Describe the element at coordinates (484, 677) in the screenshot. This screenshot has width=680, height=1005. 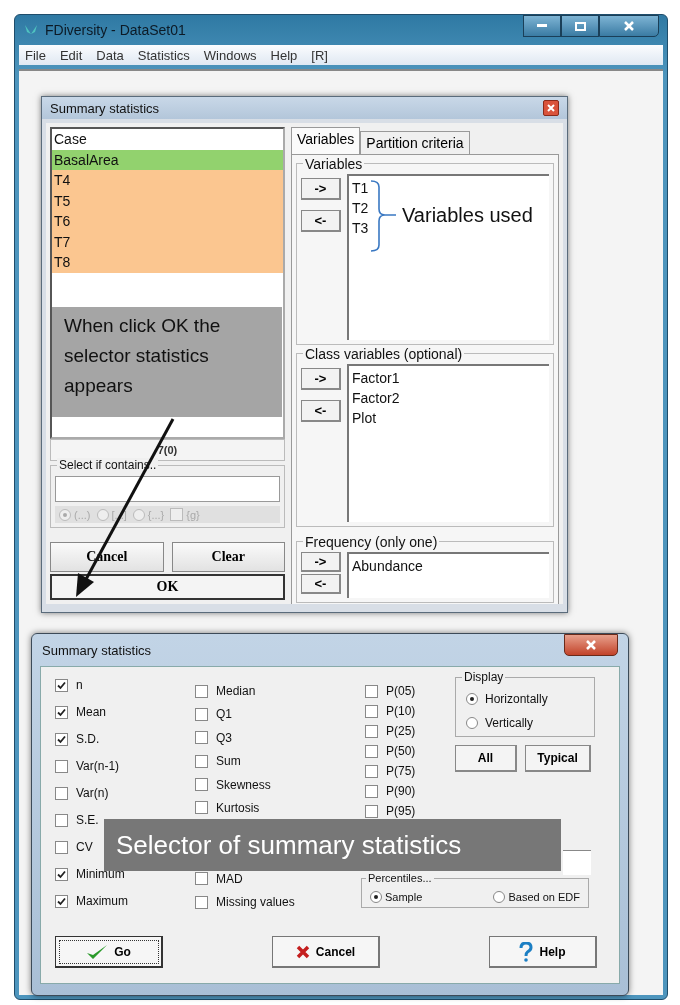
I see `group-label: Display` at that location.